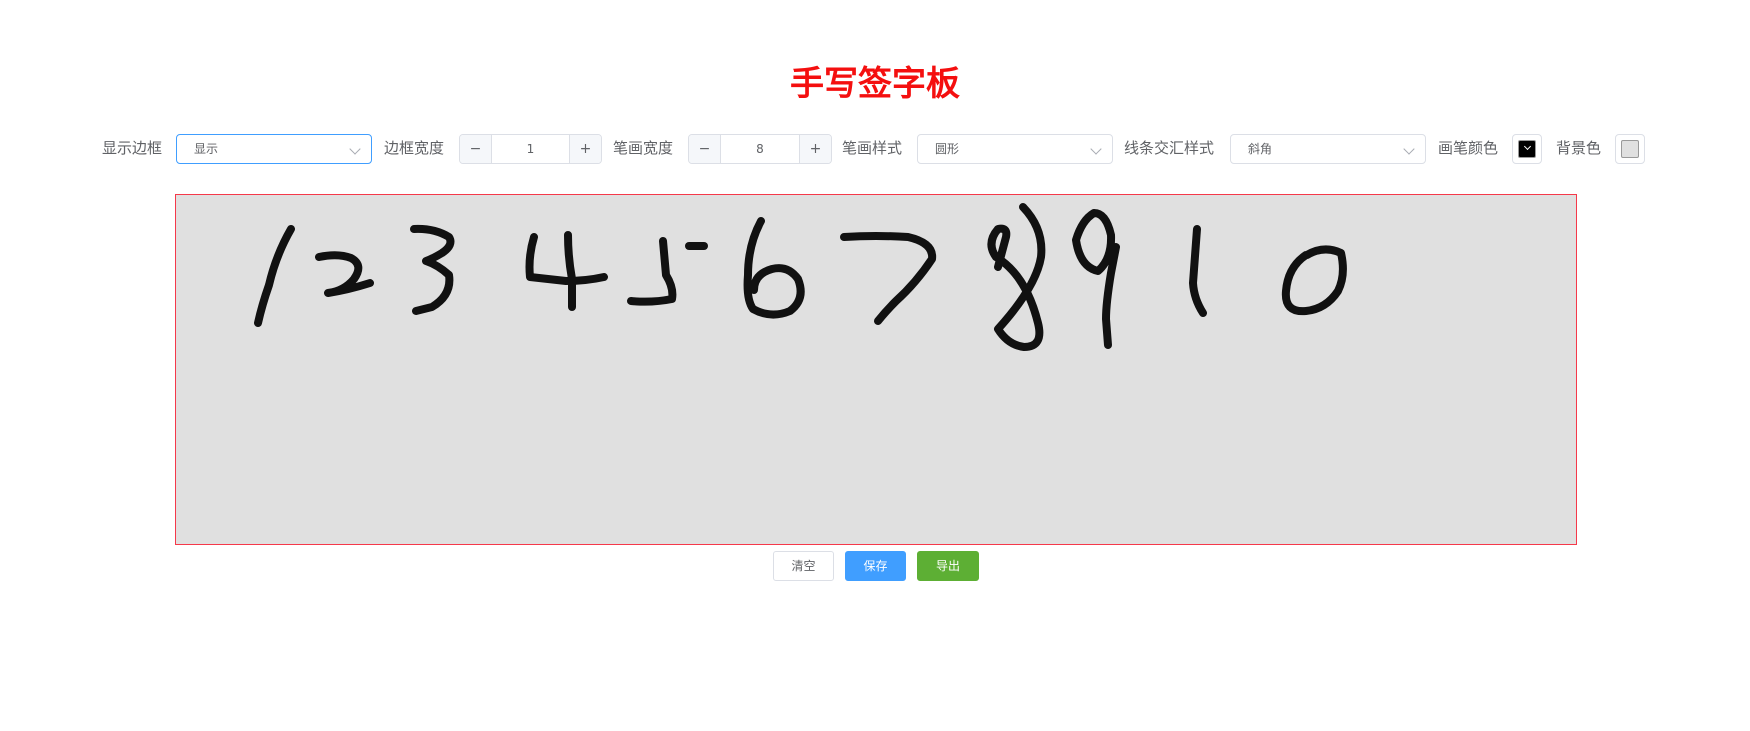 The width and height of the screenshot is (1750, 731). Describe the element at coordinates (875, 566) in the screenshot. I see `save-button: 保存` at that location.